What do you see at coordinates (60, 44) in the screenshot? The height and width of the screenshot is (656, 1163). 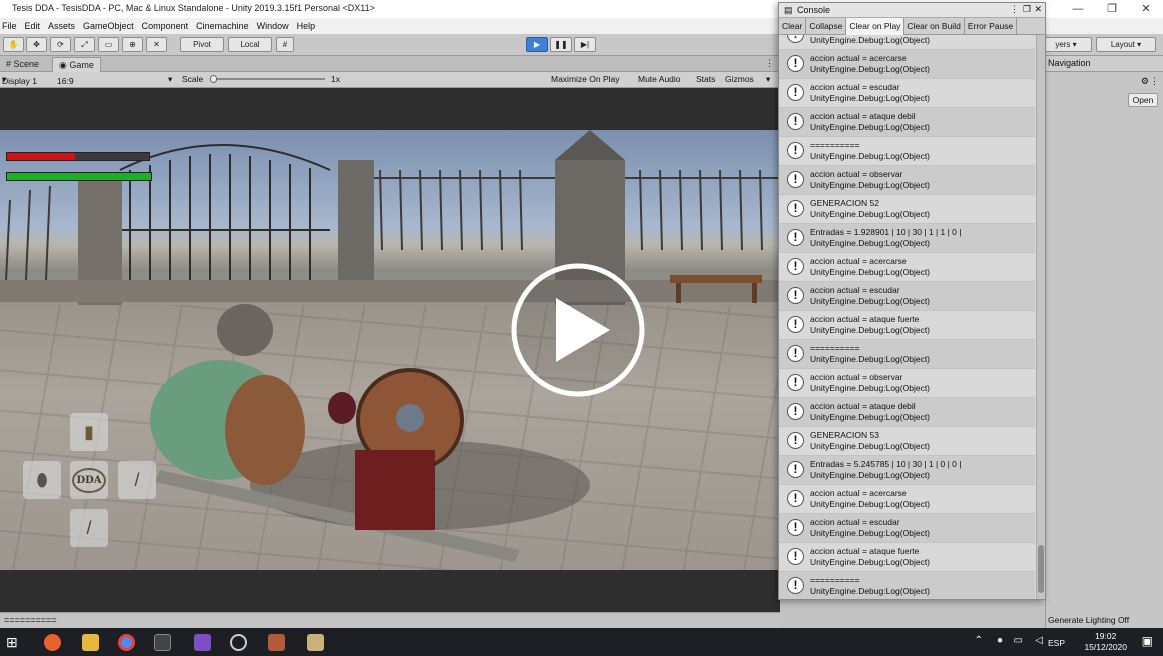 I see `rotate-tool-button: ⟳` at bounding box center [60, 44].